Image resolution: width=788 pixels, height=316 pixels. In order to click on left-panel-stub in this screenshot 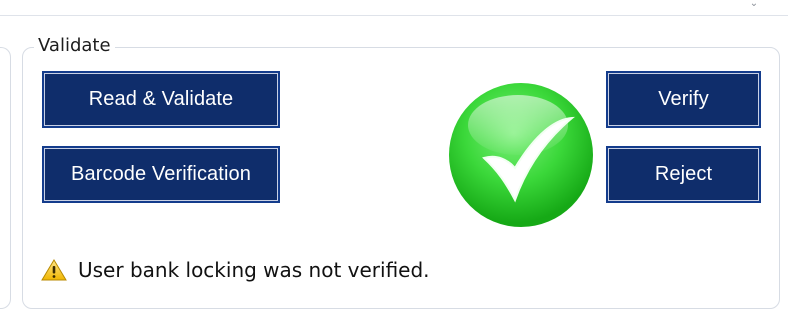, I will do `click(5, 178)`.